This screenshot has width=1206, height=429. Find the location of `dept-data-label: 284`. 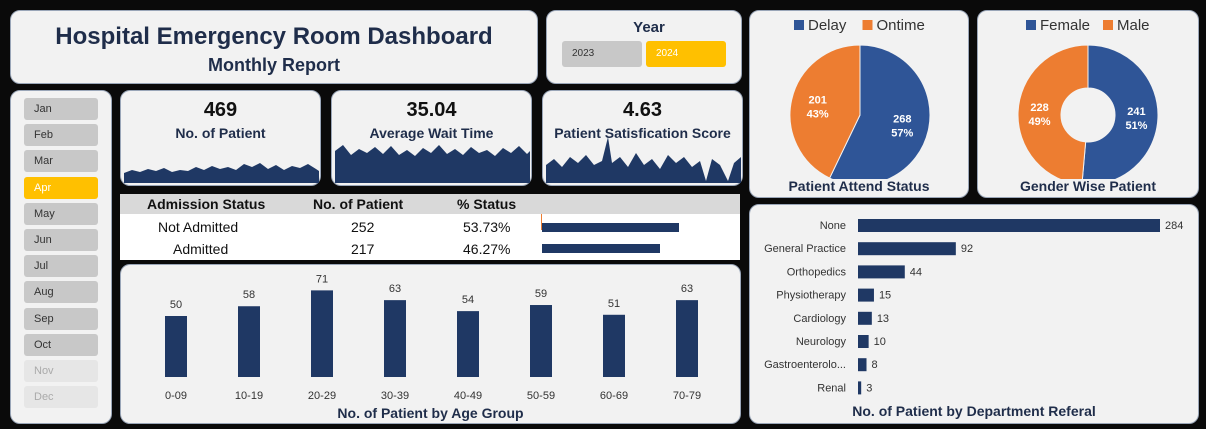

dept-data-label: 284 is located at coordinates (1174, 226).